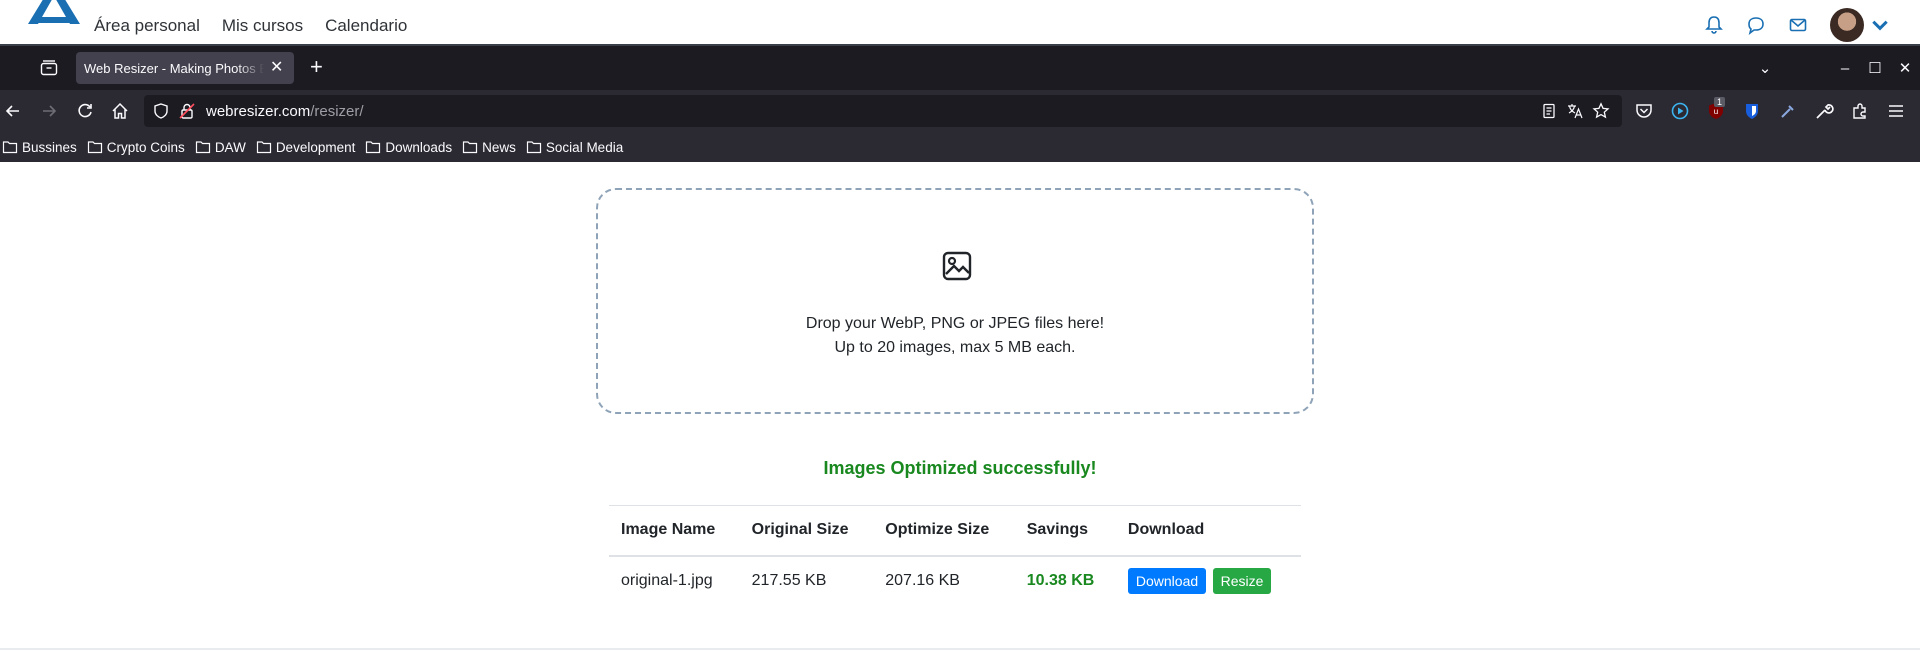 This screenshot has height=653, width=1920. What do you see at coordinates (230, 147) in the screenshot?
I see `bookmark-label: DAW` at bounding box center [230, 147].